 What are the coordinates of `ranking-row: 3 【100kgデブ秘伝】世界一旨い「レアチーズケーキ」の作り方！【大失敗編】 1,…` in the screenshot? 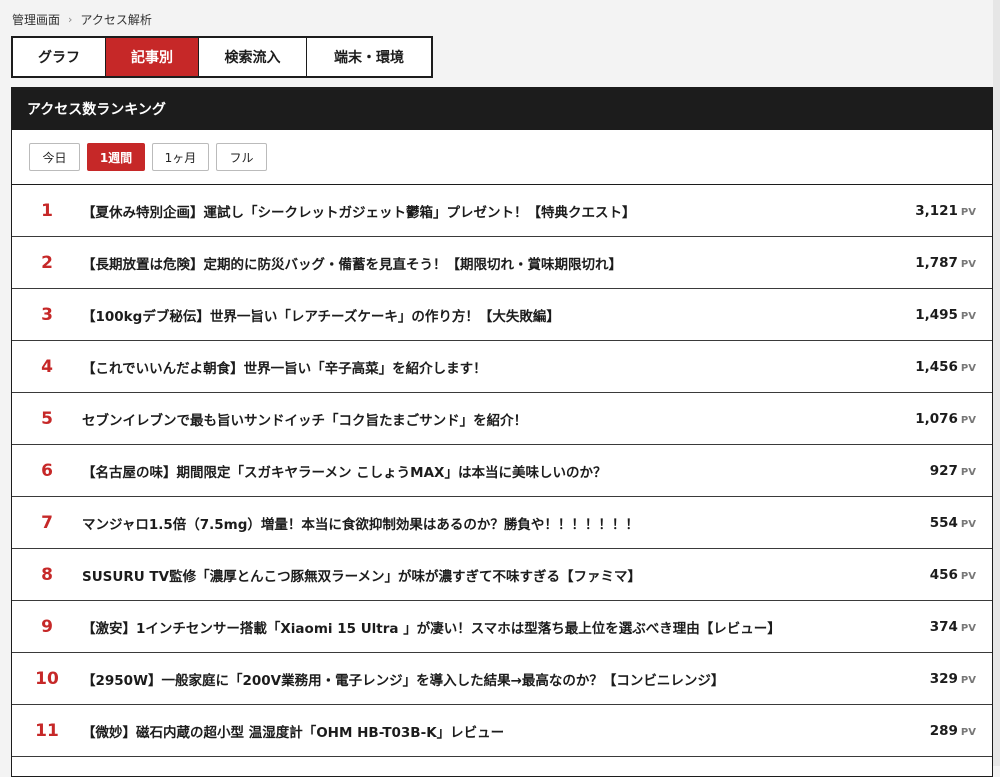 It's located at (502, 315).